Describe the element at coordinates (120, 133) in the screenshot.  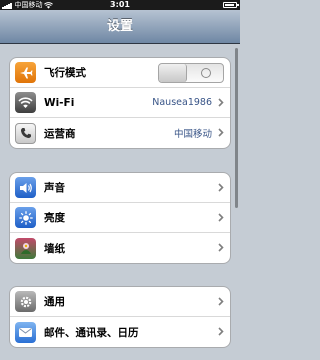
I see `row-carrier: 运营商 中国移动` at that location.